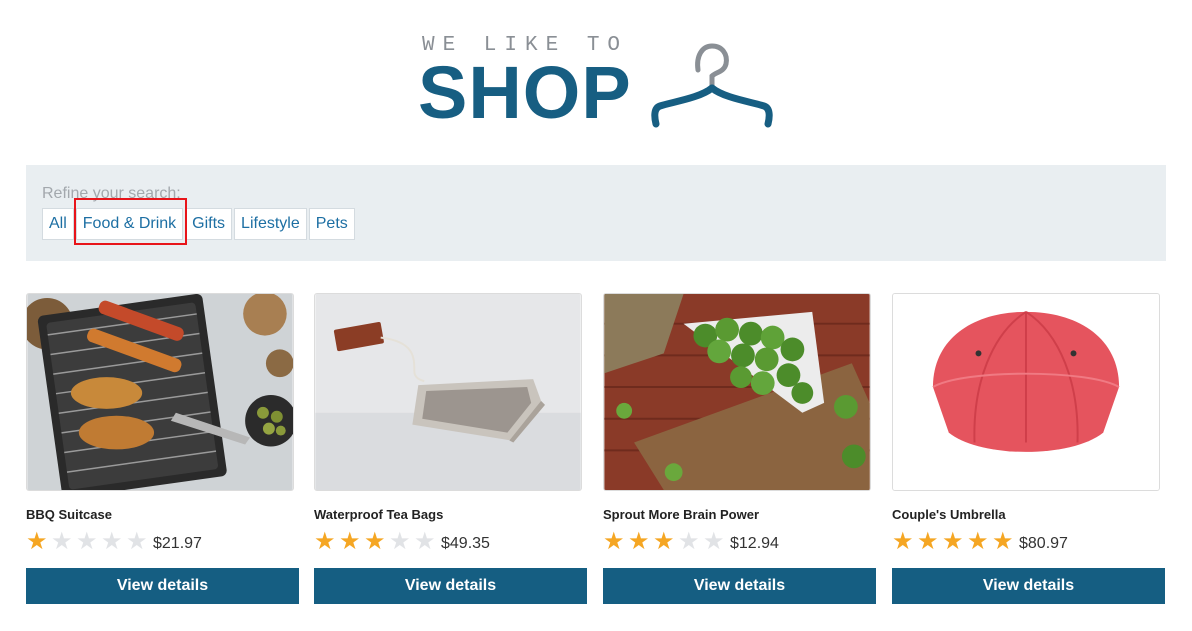 Image resolution: width=1192 pixels, height=631 pixels. What do you see at coordinates (737, 392) in the screenshot?
I see `brussels-sprouts-image` at bounding box center [737, 392].